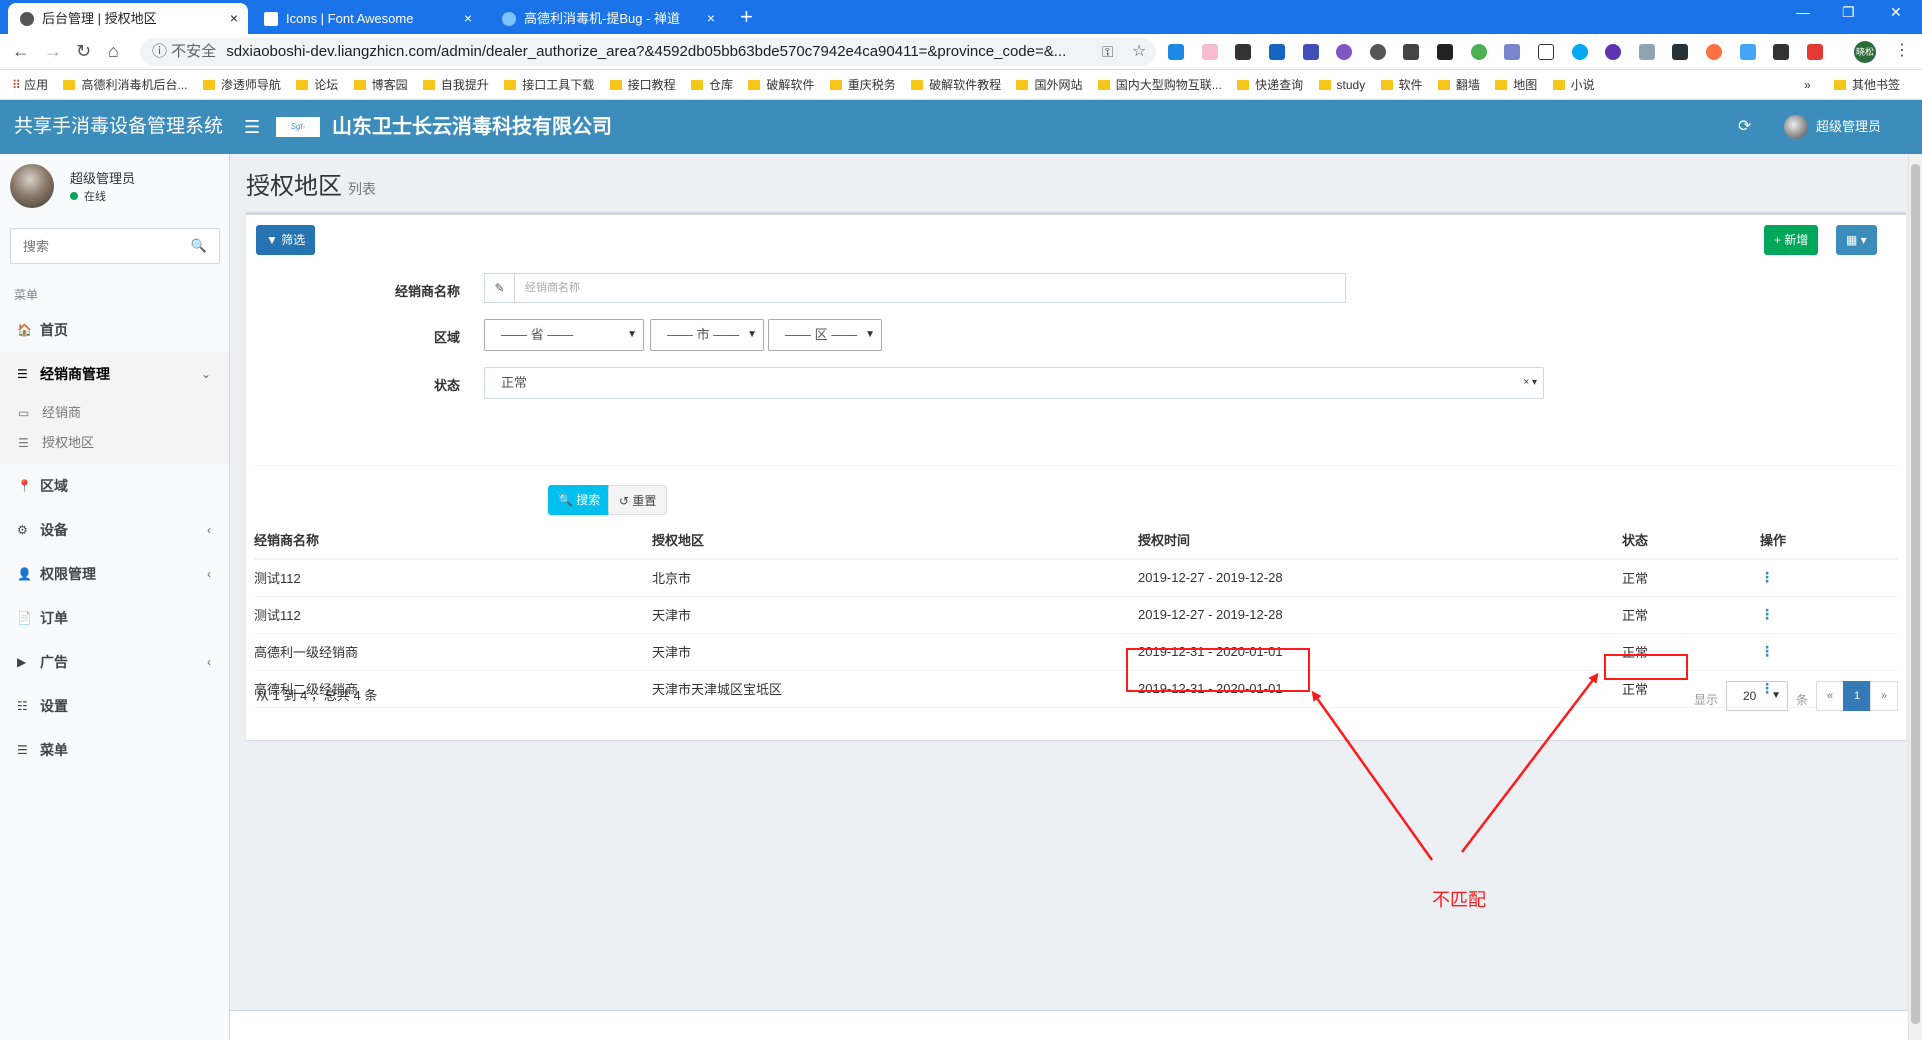 This screenshot has width=1922, height=1040. I want to click on pin-icon, so click(1411, 51).